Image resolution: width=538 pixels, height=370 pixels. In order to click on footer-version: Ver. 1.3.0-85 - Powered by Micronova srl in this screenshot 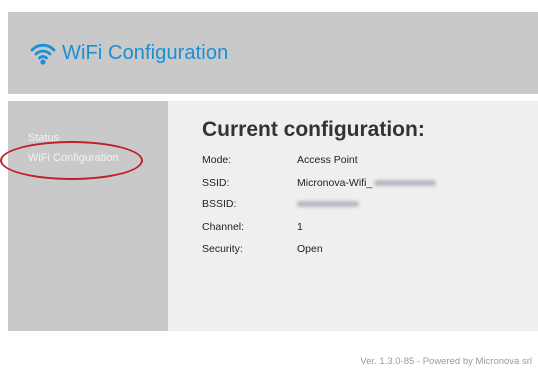, I will do `click(446, 361)`.